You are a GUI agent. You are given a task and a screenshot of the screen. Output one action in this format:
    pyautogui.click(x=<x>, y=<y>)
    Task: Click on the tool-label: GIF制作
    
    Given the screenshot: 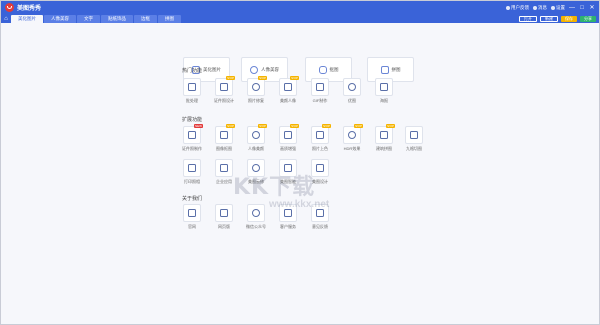 What is the action you would take?
    pyautogui.click(x=320, y=100)
    